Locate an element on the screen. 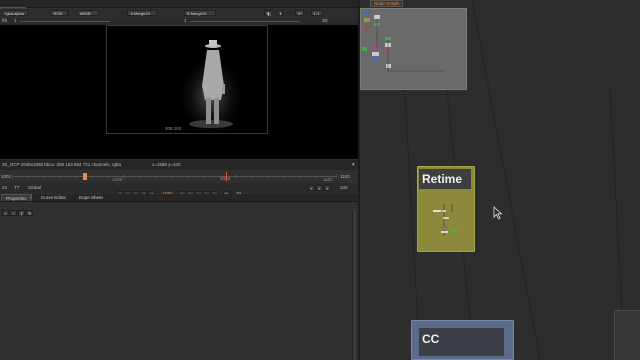 The image size is (640, 360). expand-arrow-icon: ▾ is located at coordinates (353, 165).